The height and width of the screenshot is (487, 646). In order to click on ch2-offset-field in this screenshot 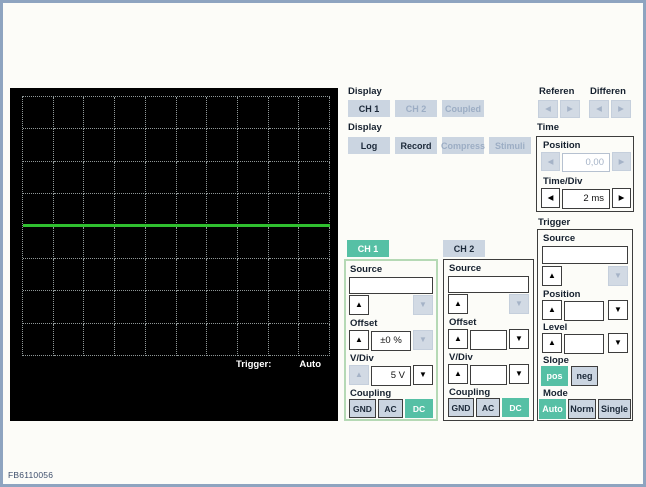, I will do `click(488, 339)`.